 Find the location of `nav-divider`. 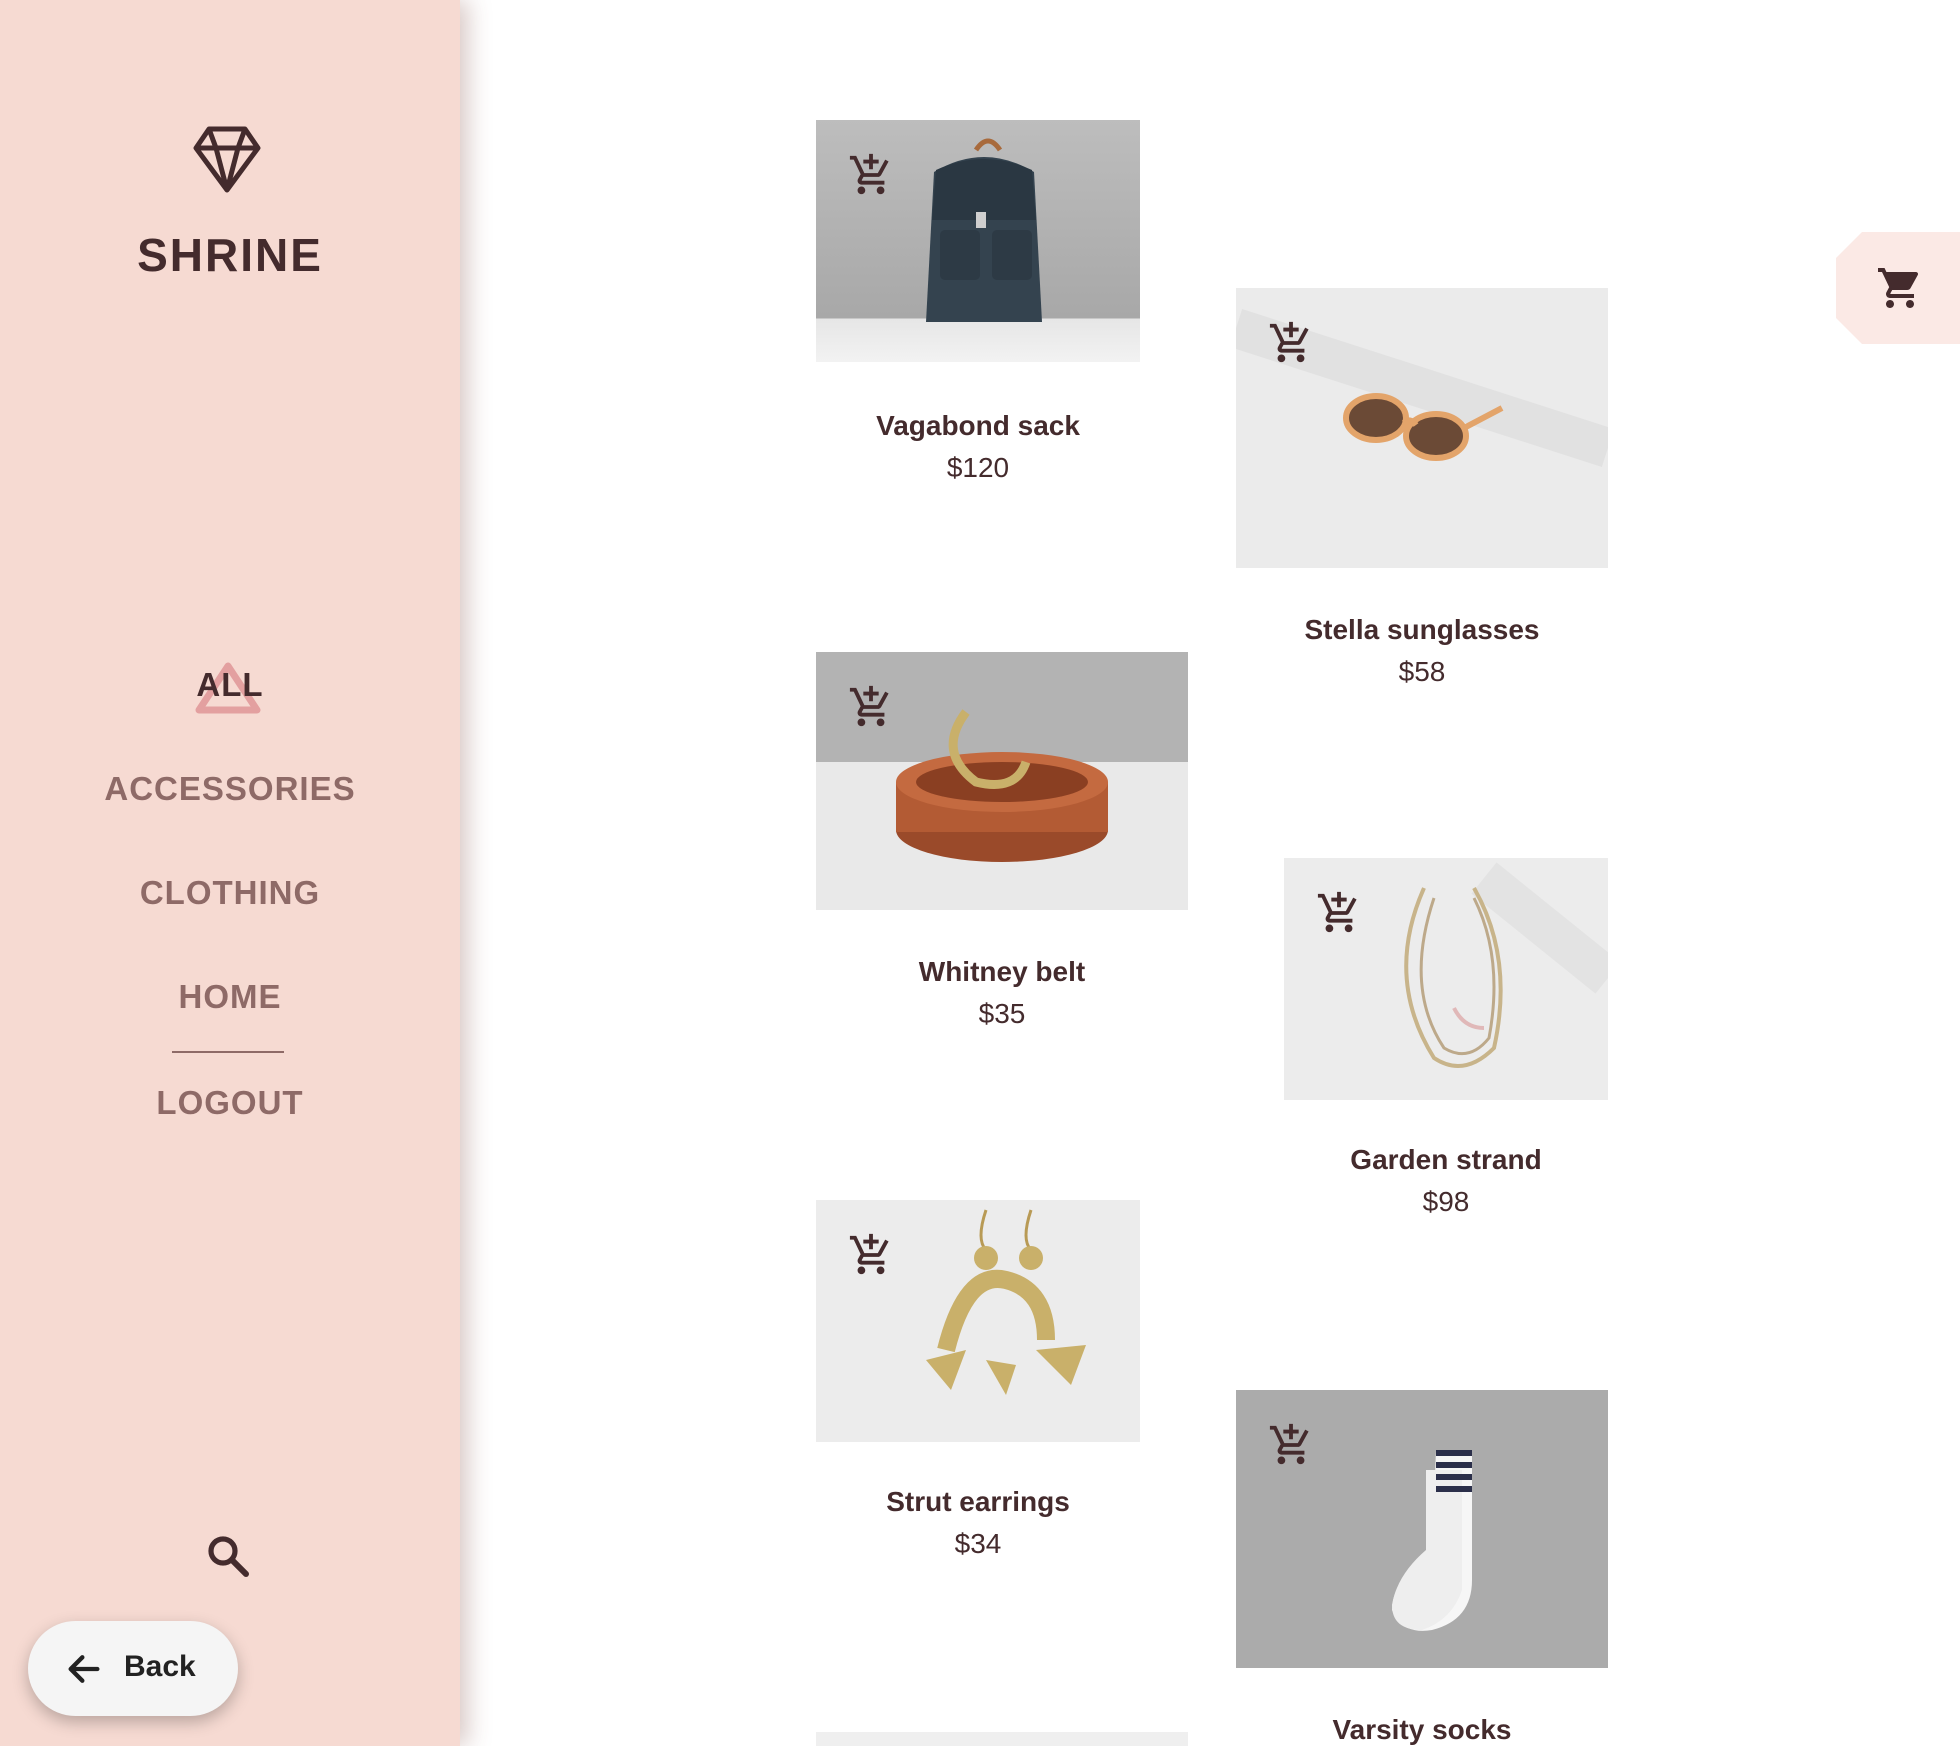

nav-divider is located at coordinates (228, 1052).